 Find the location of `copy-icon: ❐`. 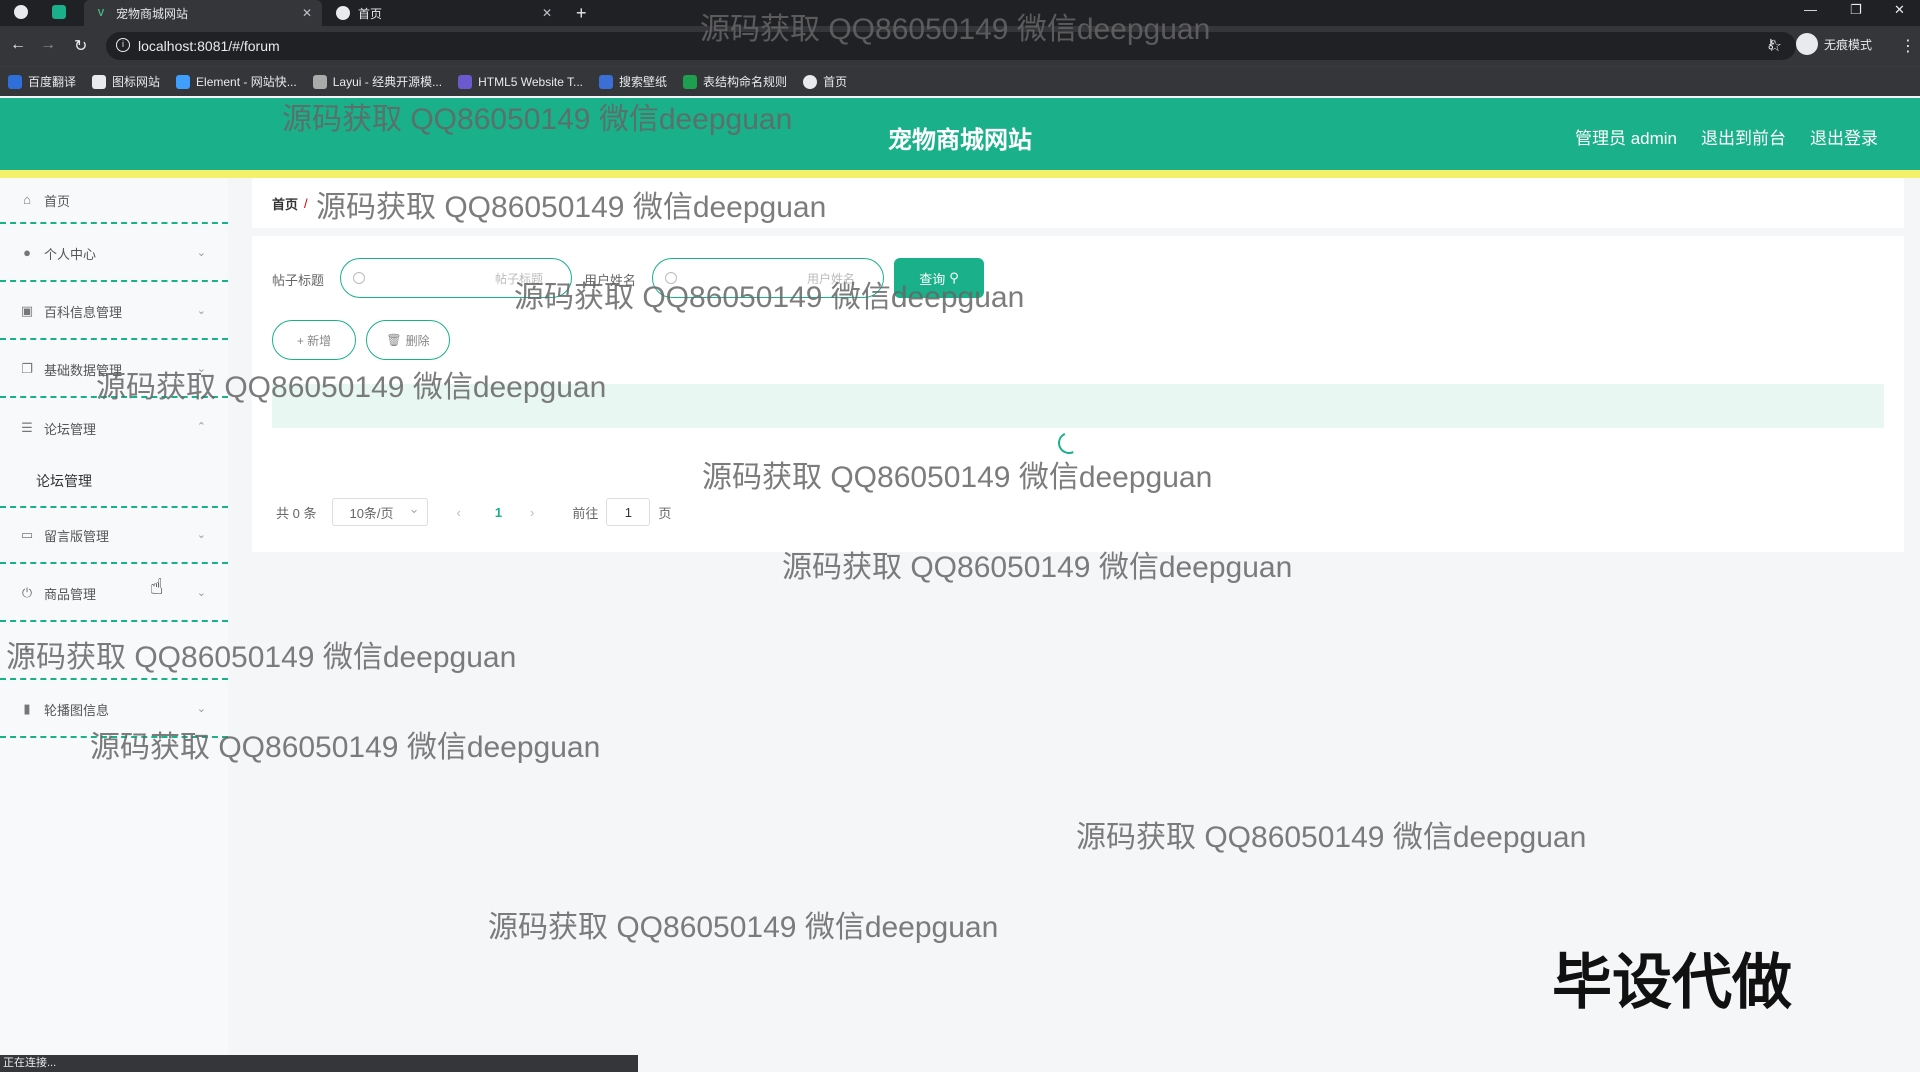

copy-icon: ❐ is located at coordinates (27, 368).